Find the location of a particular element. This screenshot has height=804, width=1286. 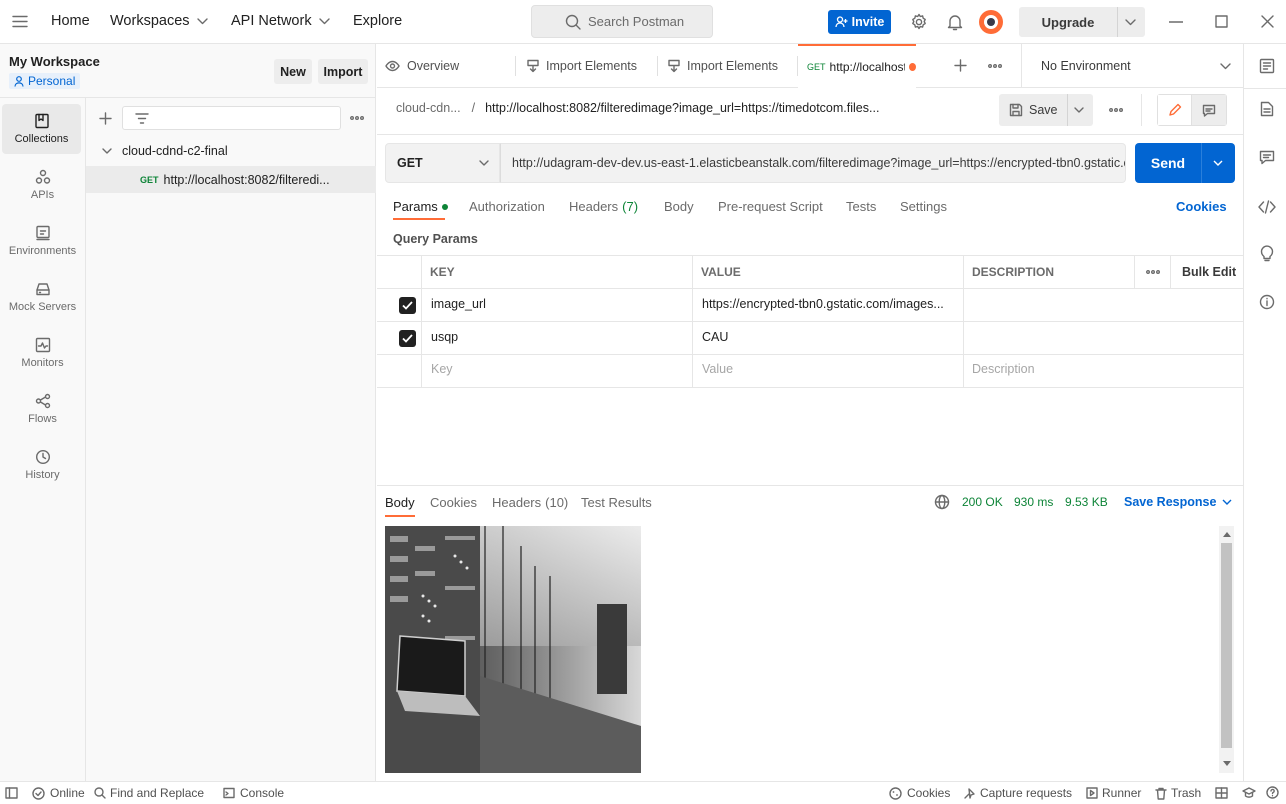

new-button: New is located at coordinates (293, 71).